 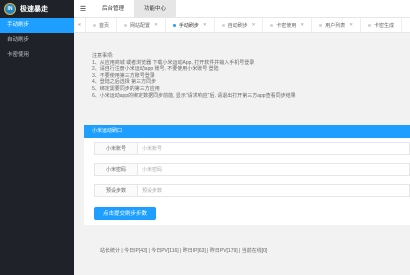 I want to click on logo: IN 极速暴走, so click(x=37, y=9).